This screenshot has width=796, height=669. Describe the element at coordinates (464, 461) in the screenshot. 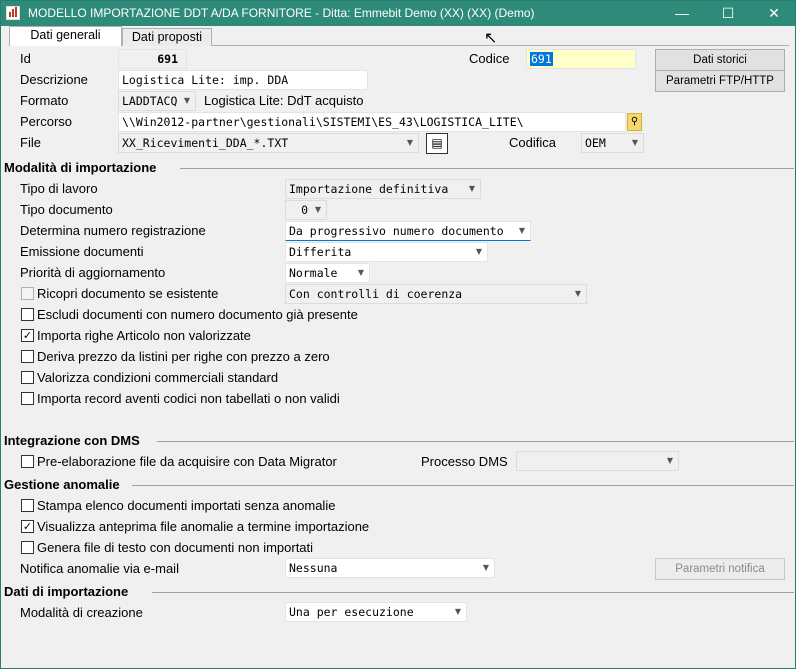

I see `processo-dms-label: Processo DMS` at that location.